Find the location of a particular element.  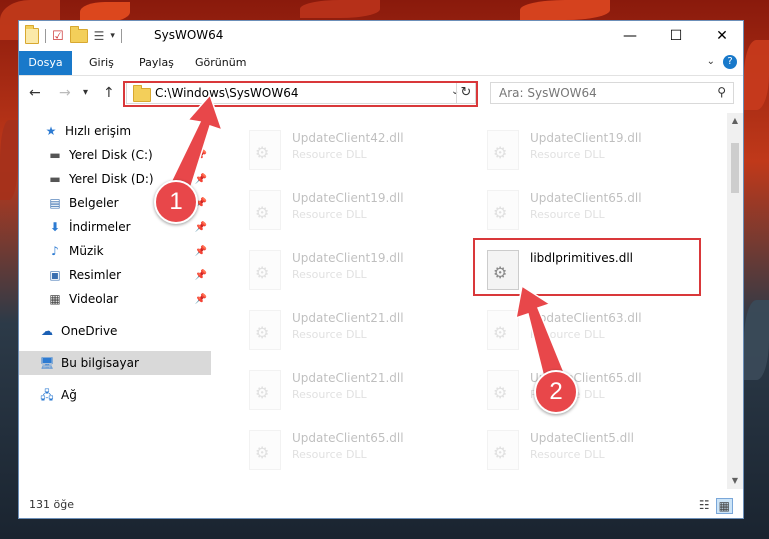

arrow-to-file is located at coordinates (540, 331).